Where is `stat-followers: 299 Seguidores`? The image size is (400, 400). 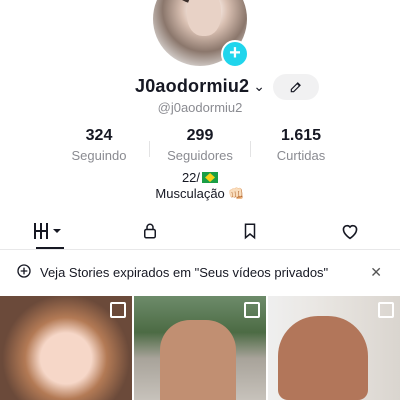 stat-followers: 299 Seguidores is located at coordinates (200, 145).